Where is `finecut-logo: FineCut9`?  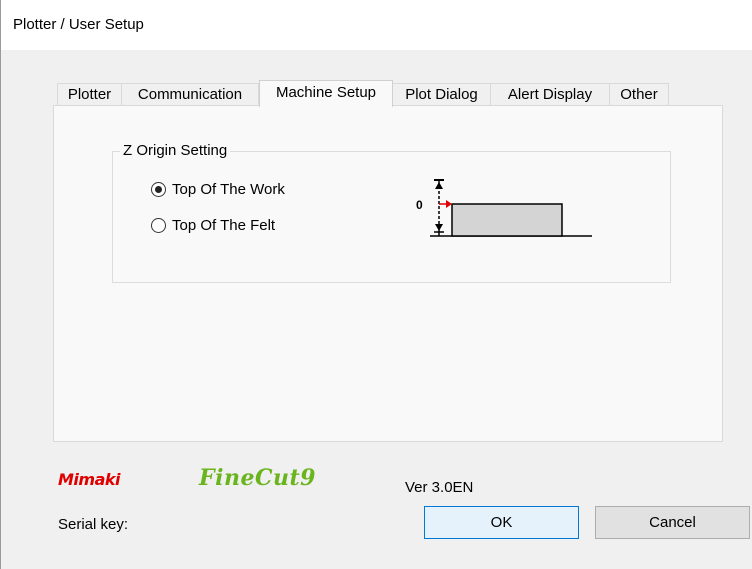 finecut-logo: FineCut9 is located at coordinates (257, 478).